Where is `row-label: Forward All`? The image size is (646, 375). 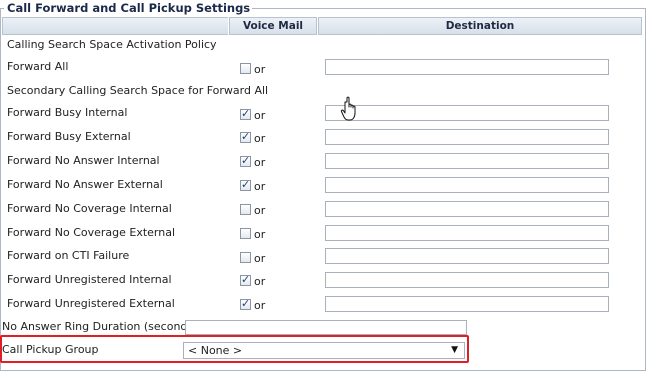
row-label: Forward All is located at coordinates (38, 66).